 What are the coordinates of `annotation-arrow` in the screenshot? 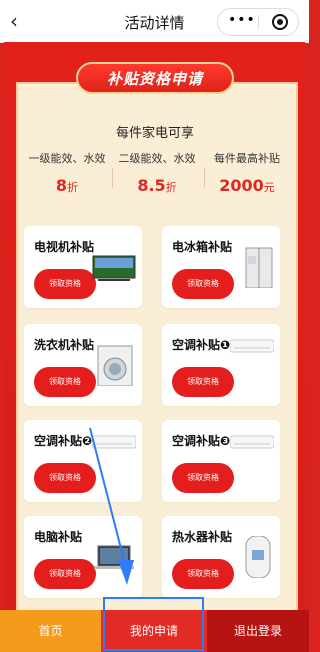 It's located at (111, 506).